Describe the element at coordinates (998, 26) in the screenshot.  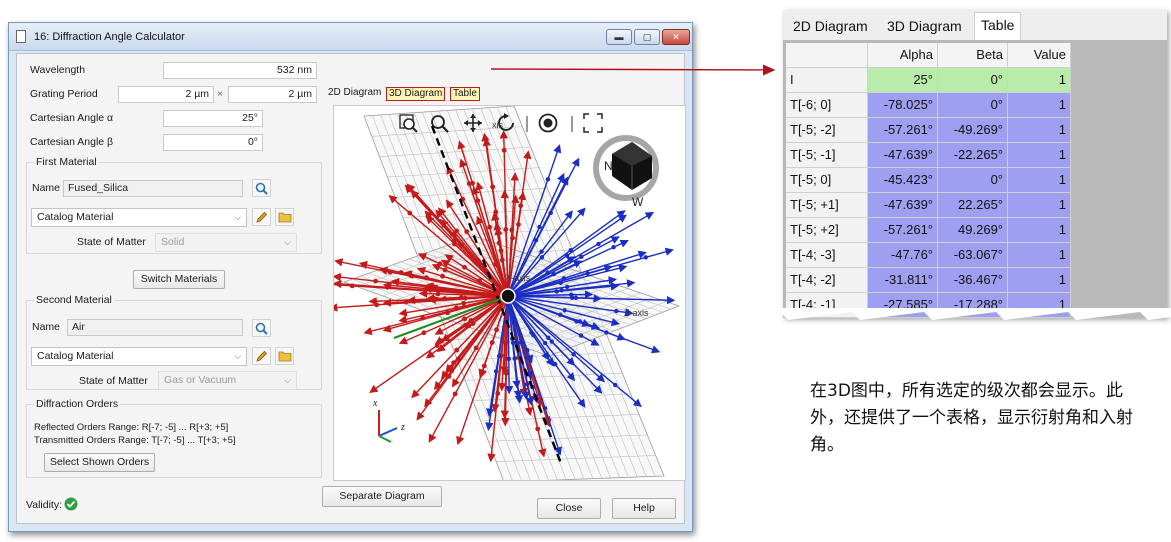
I see `panel-tab-table: Table` at that location.